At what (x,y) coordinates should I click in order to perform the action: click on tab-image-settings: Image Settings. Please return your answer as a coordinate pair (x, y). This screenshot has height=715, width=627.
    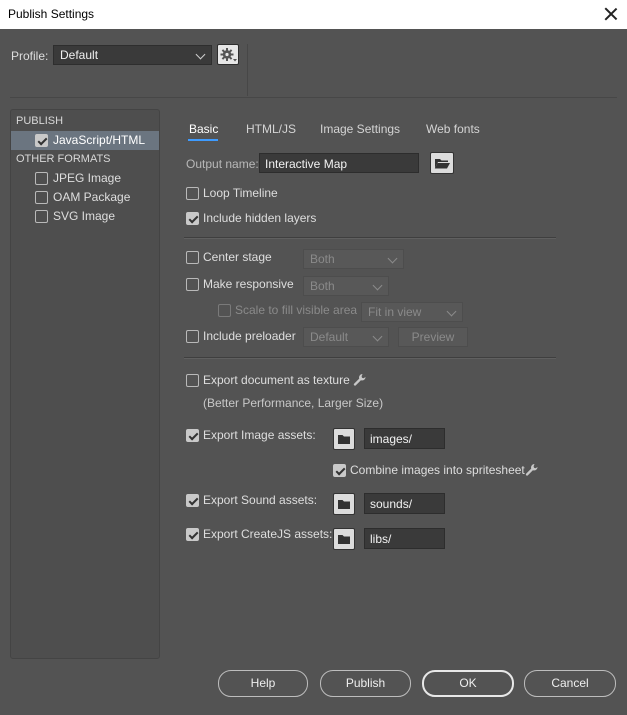
    Looking at the image, I should click on (360, 129).